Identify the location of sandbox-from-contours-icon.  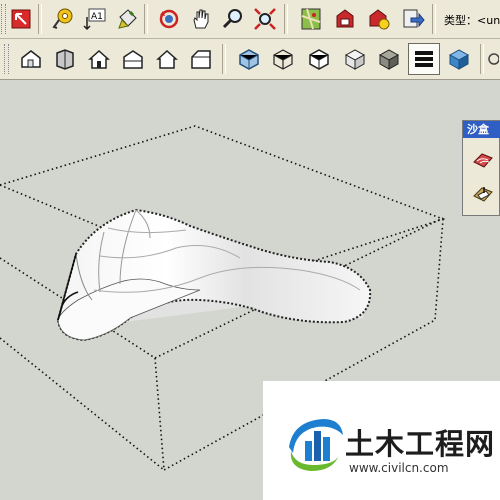
(483, 159).